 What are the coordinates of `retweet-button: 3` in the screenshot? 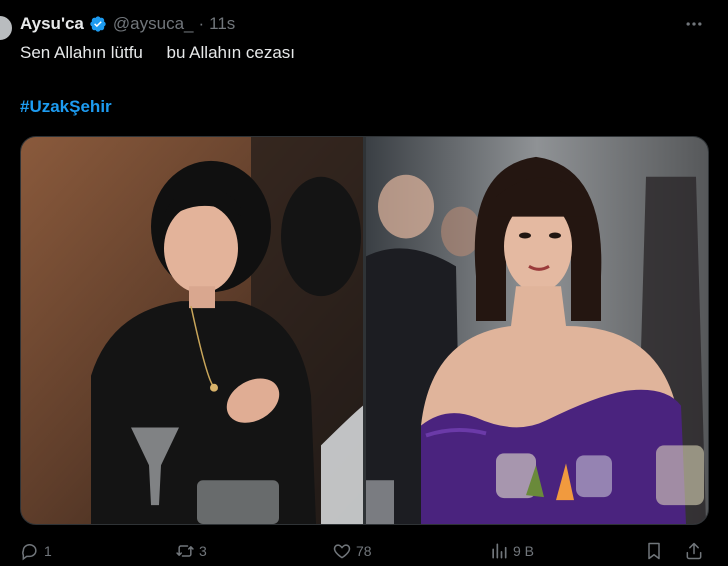 It's located at (191, 551).